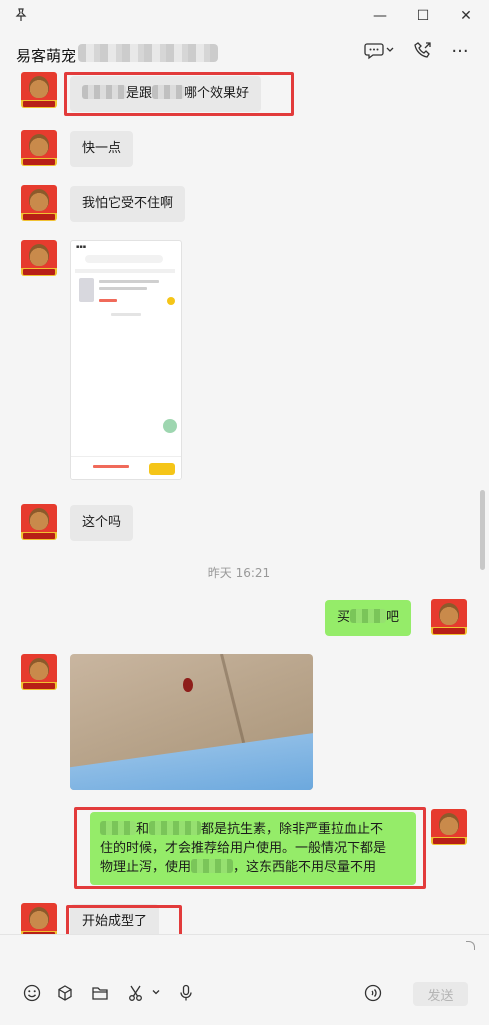  What do you see at coordinates (108, 300) in the screenshot?
I see `screenshot-price` at bounding box center [108, 300].